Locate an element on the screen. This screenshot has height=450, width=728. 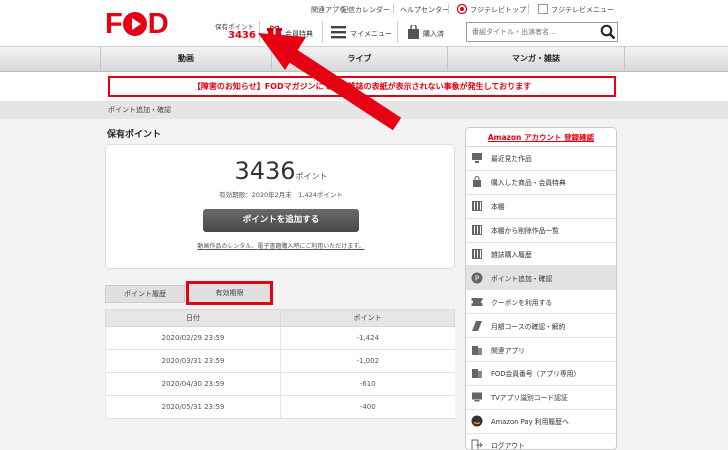
sidebar-item: 月額コースの確認・解約 is located at coordinates (541, 326).